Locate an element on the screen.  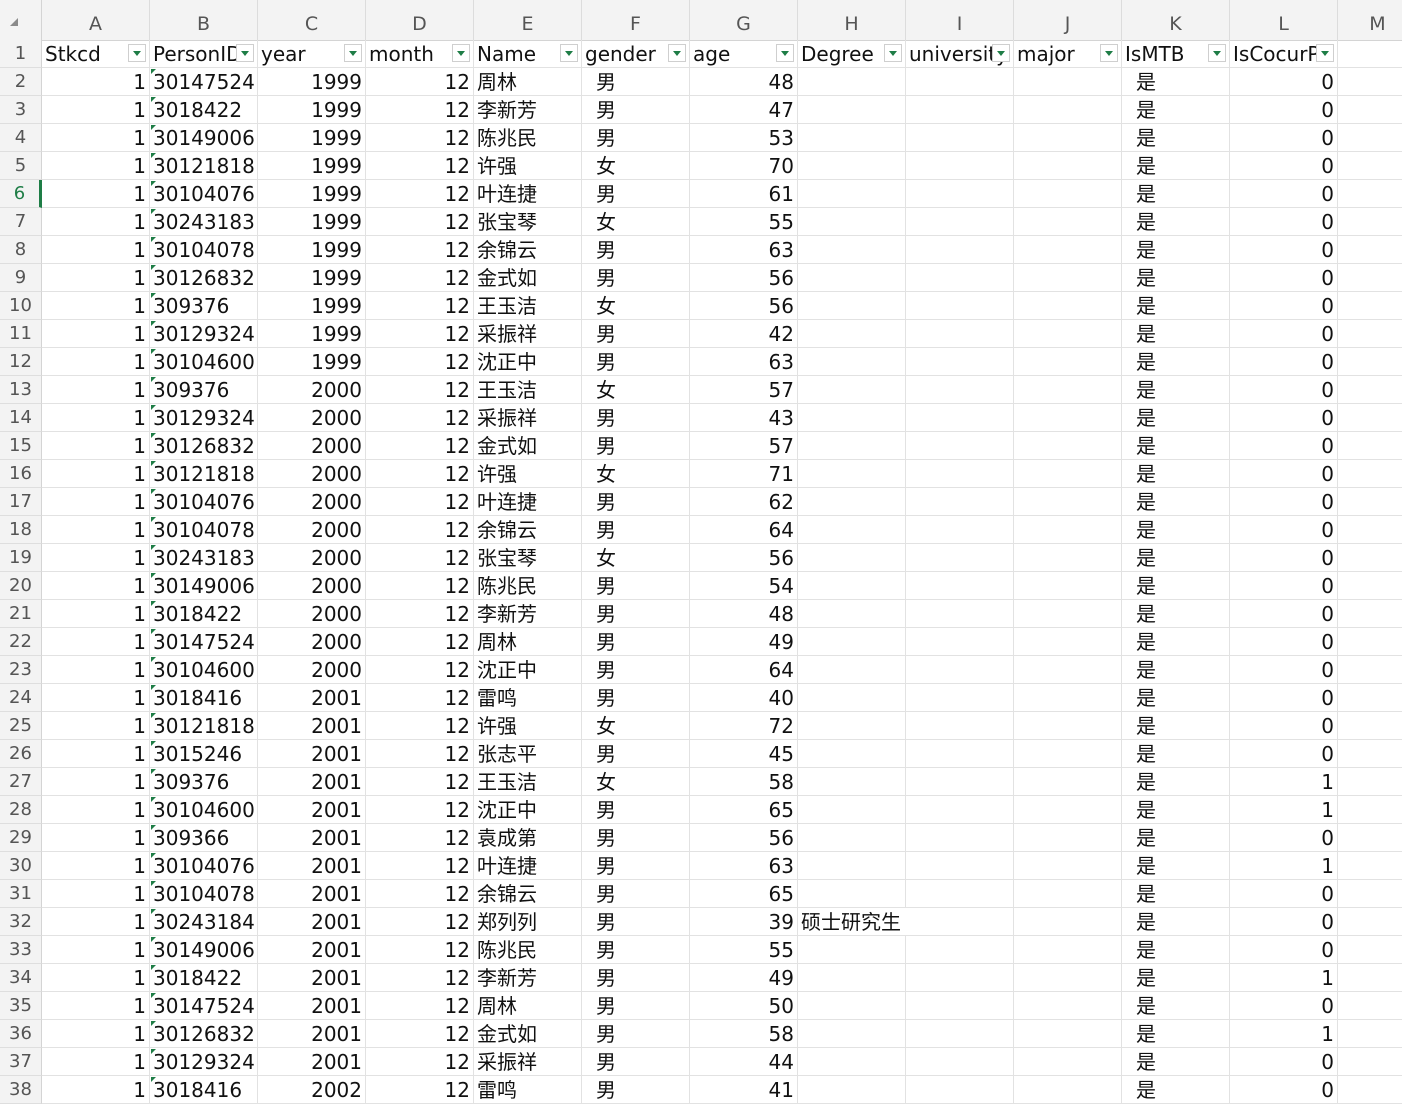
cell-c: 2002 is located at coordinates (312, 1090).